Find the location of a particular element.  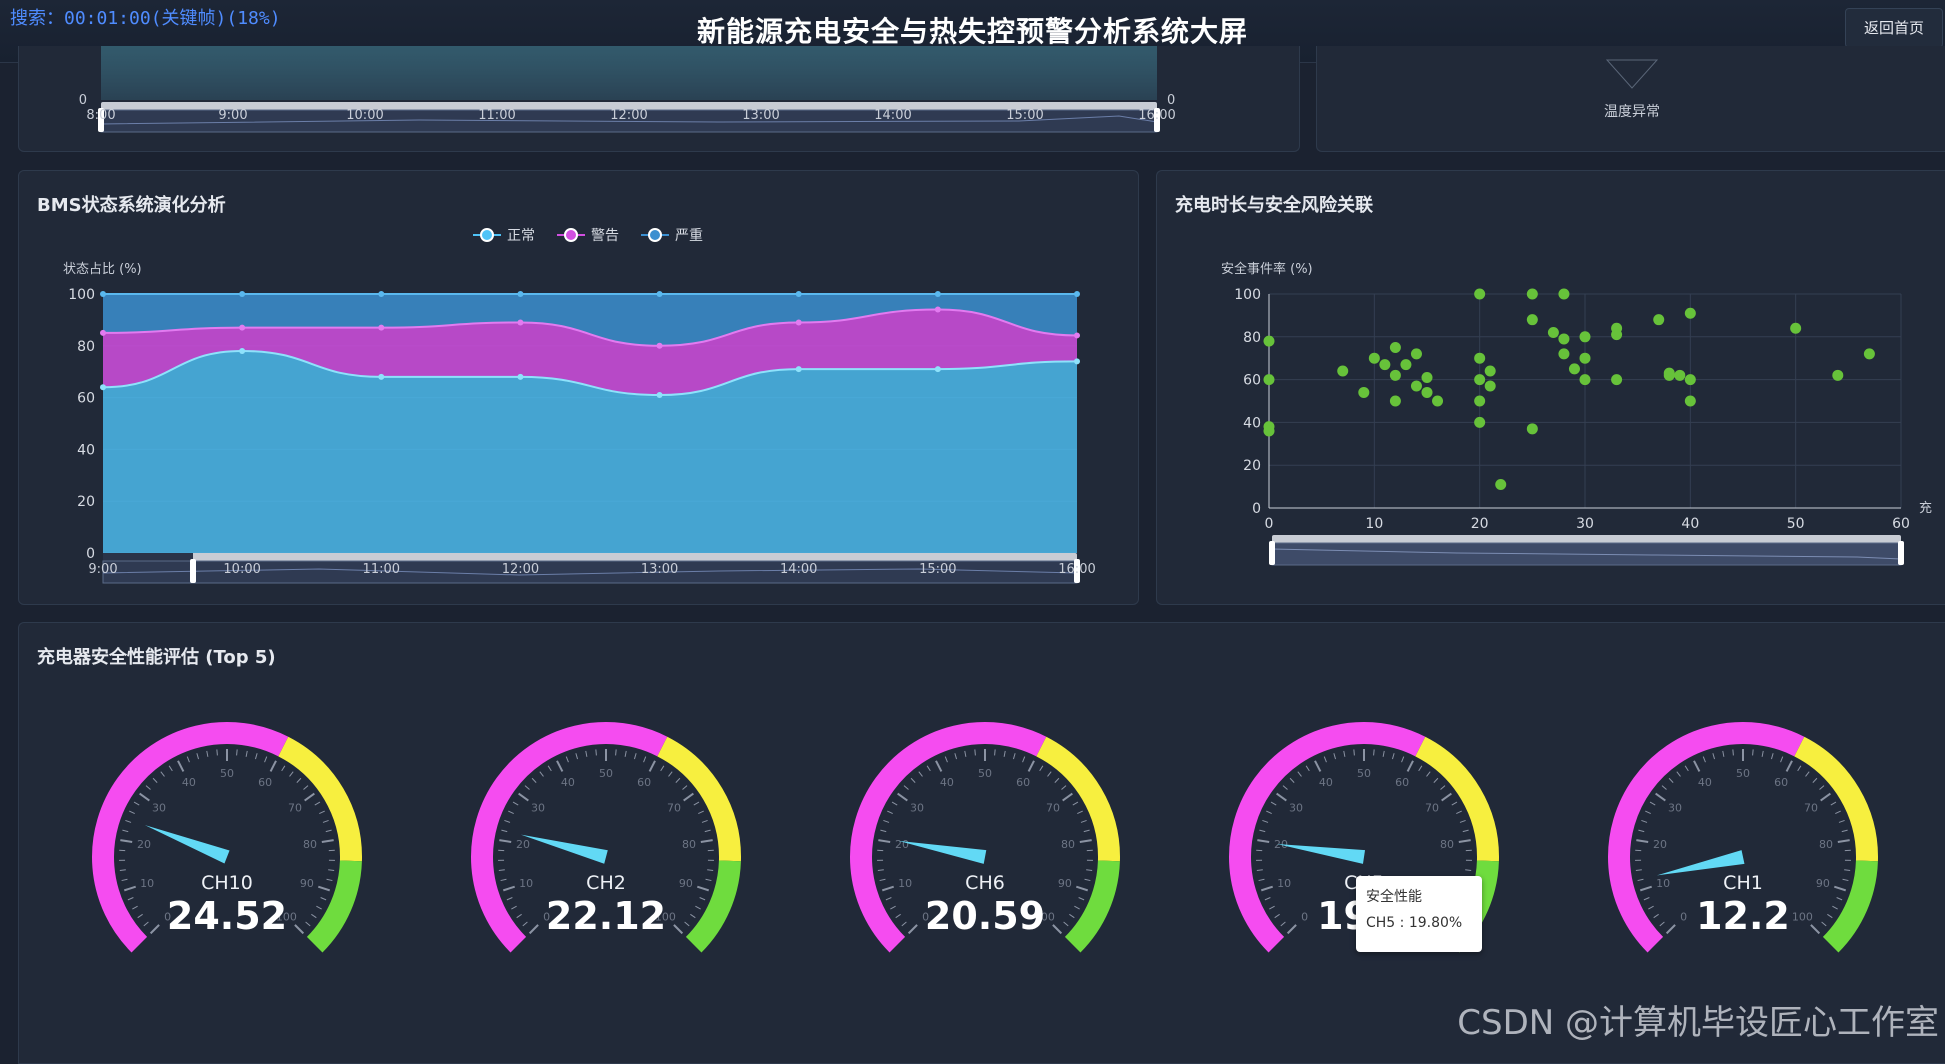

top-right-panel-partial: 温度异常 is located at coordinates (1630, 99).